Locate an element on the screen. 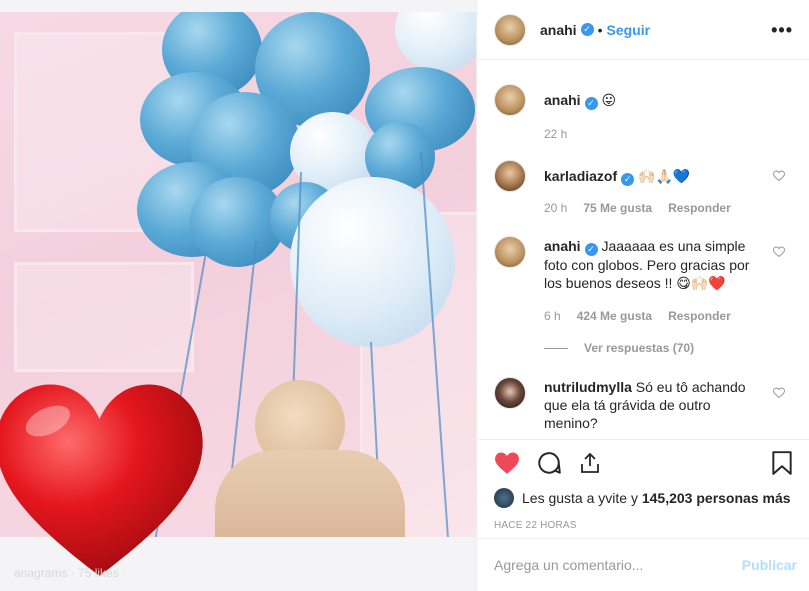 The width and height of the screenshot is (809, 591). likes-count: 145,203 personas más is located at coordinates (716, 498).